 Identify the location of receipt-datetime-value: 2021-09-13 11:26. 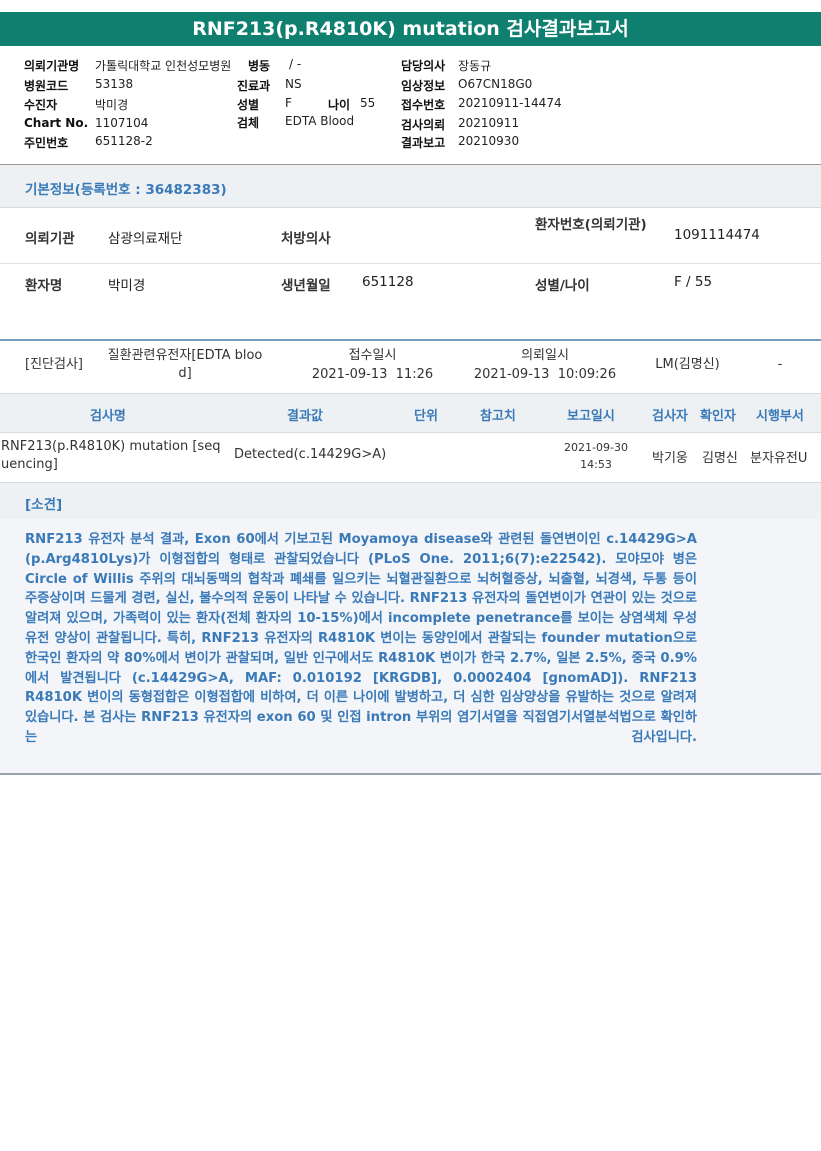
(372, 374).